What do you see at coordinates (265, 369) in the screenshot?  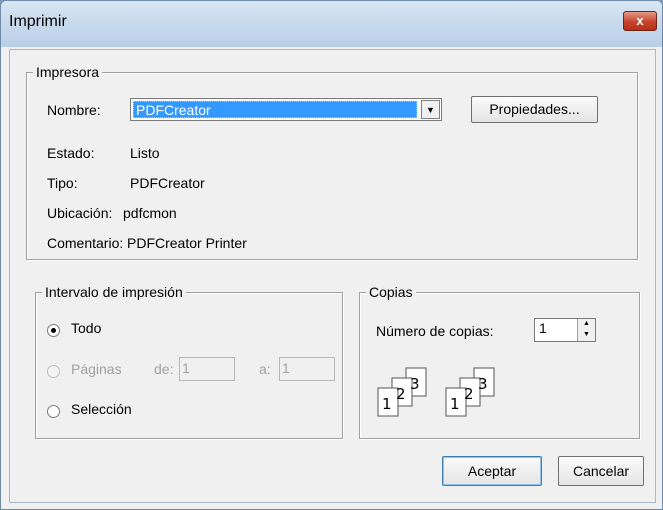 I see `range-to-label: a:` at bounding box center [265, 369].